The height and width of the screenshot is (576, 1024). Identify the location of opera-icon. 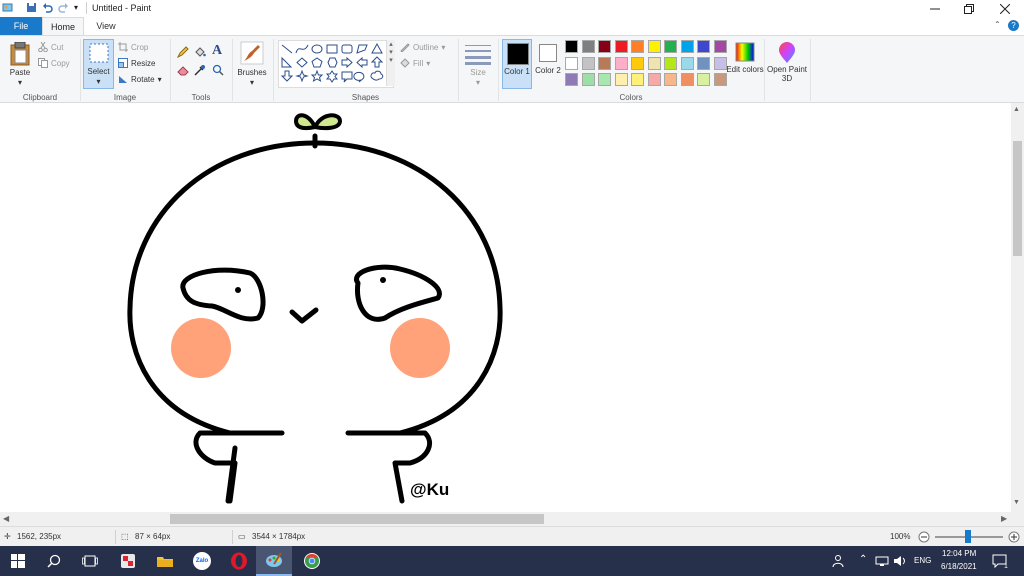
(239, 561).